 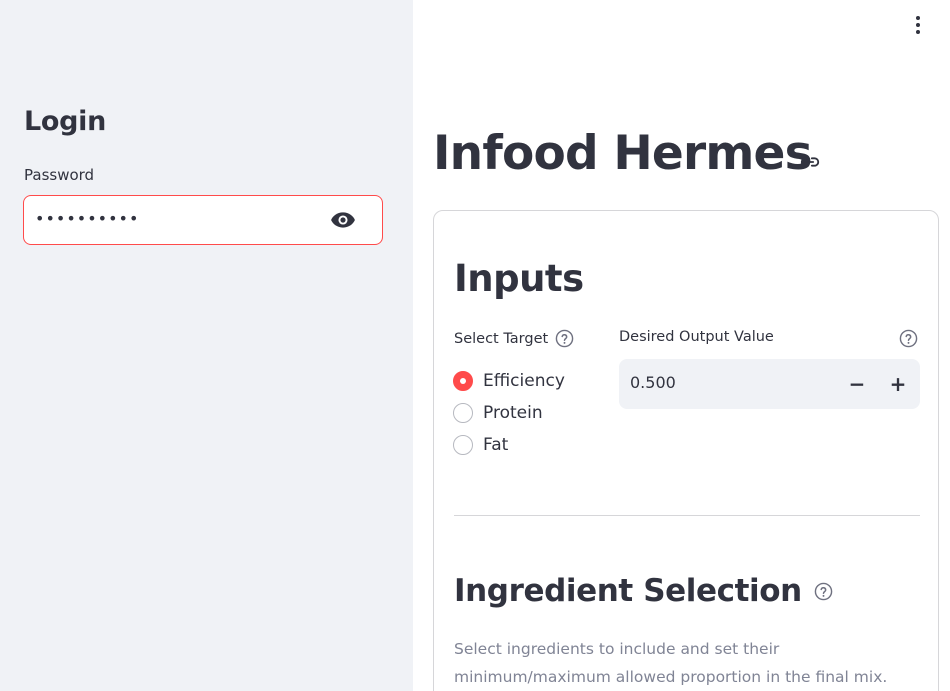 What do you see at coordinates (696, 337) in the screenshot?
I see `desired-output-label: Desired Output Value` at bounding box center [696, 337].